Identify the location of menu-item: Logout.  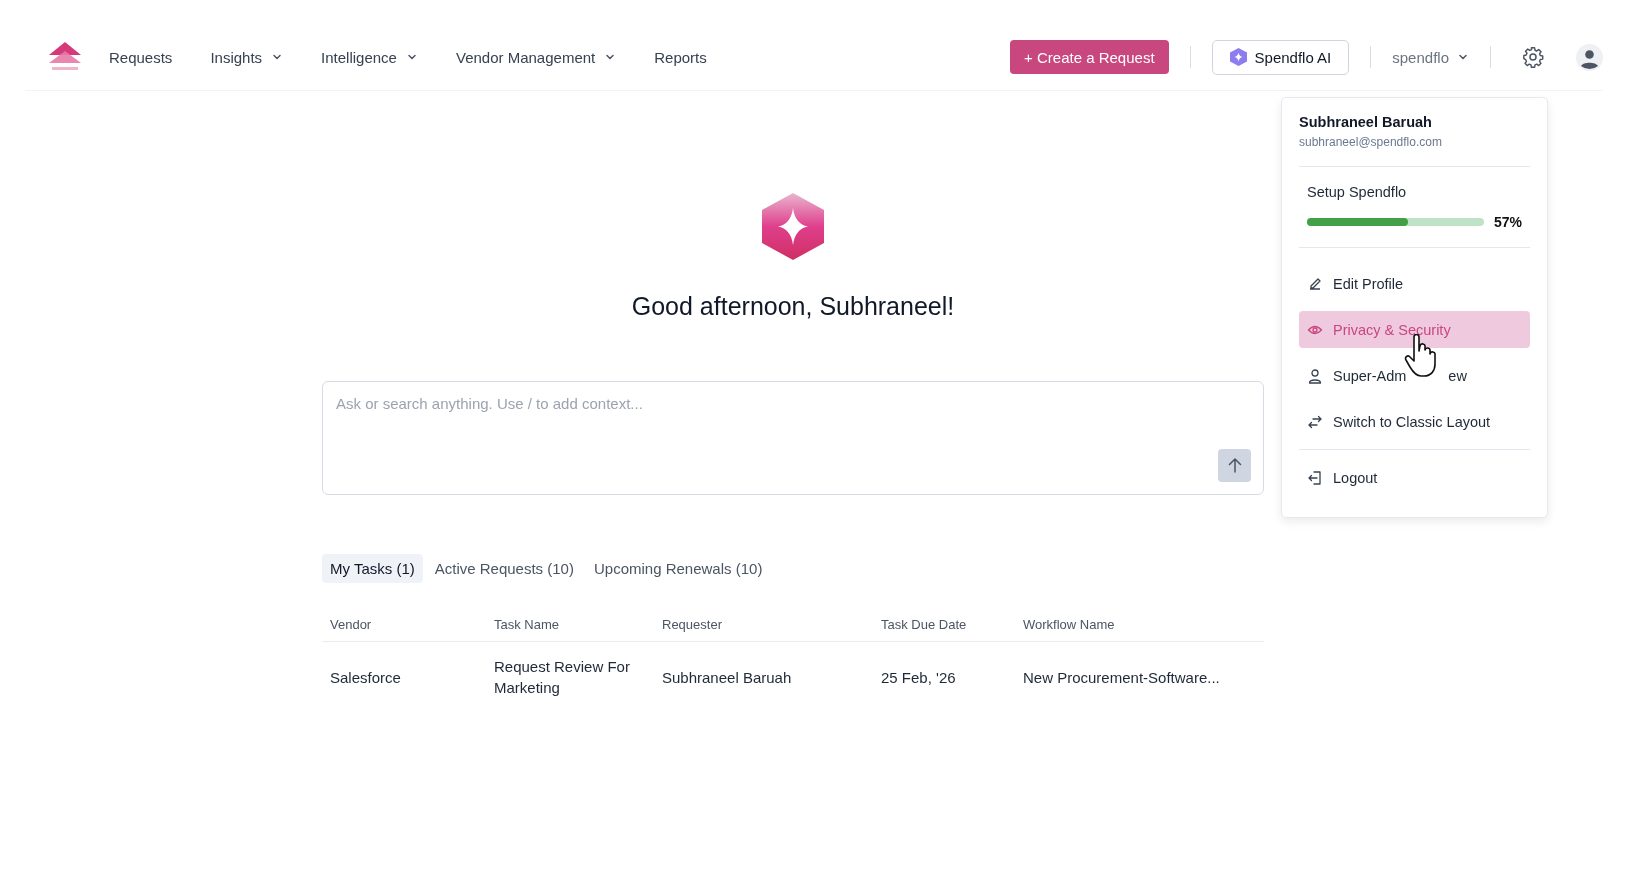
(1414, 477).